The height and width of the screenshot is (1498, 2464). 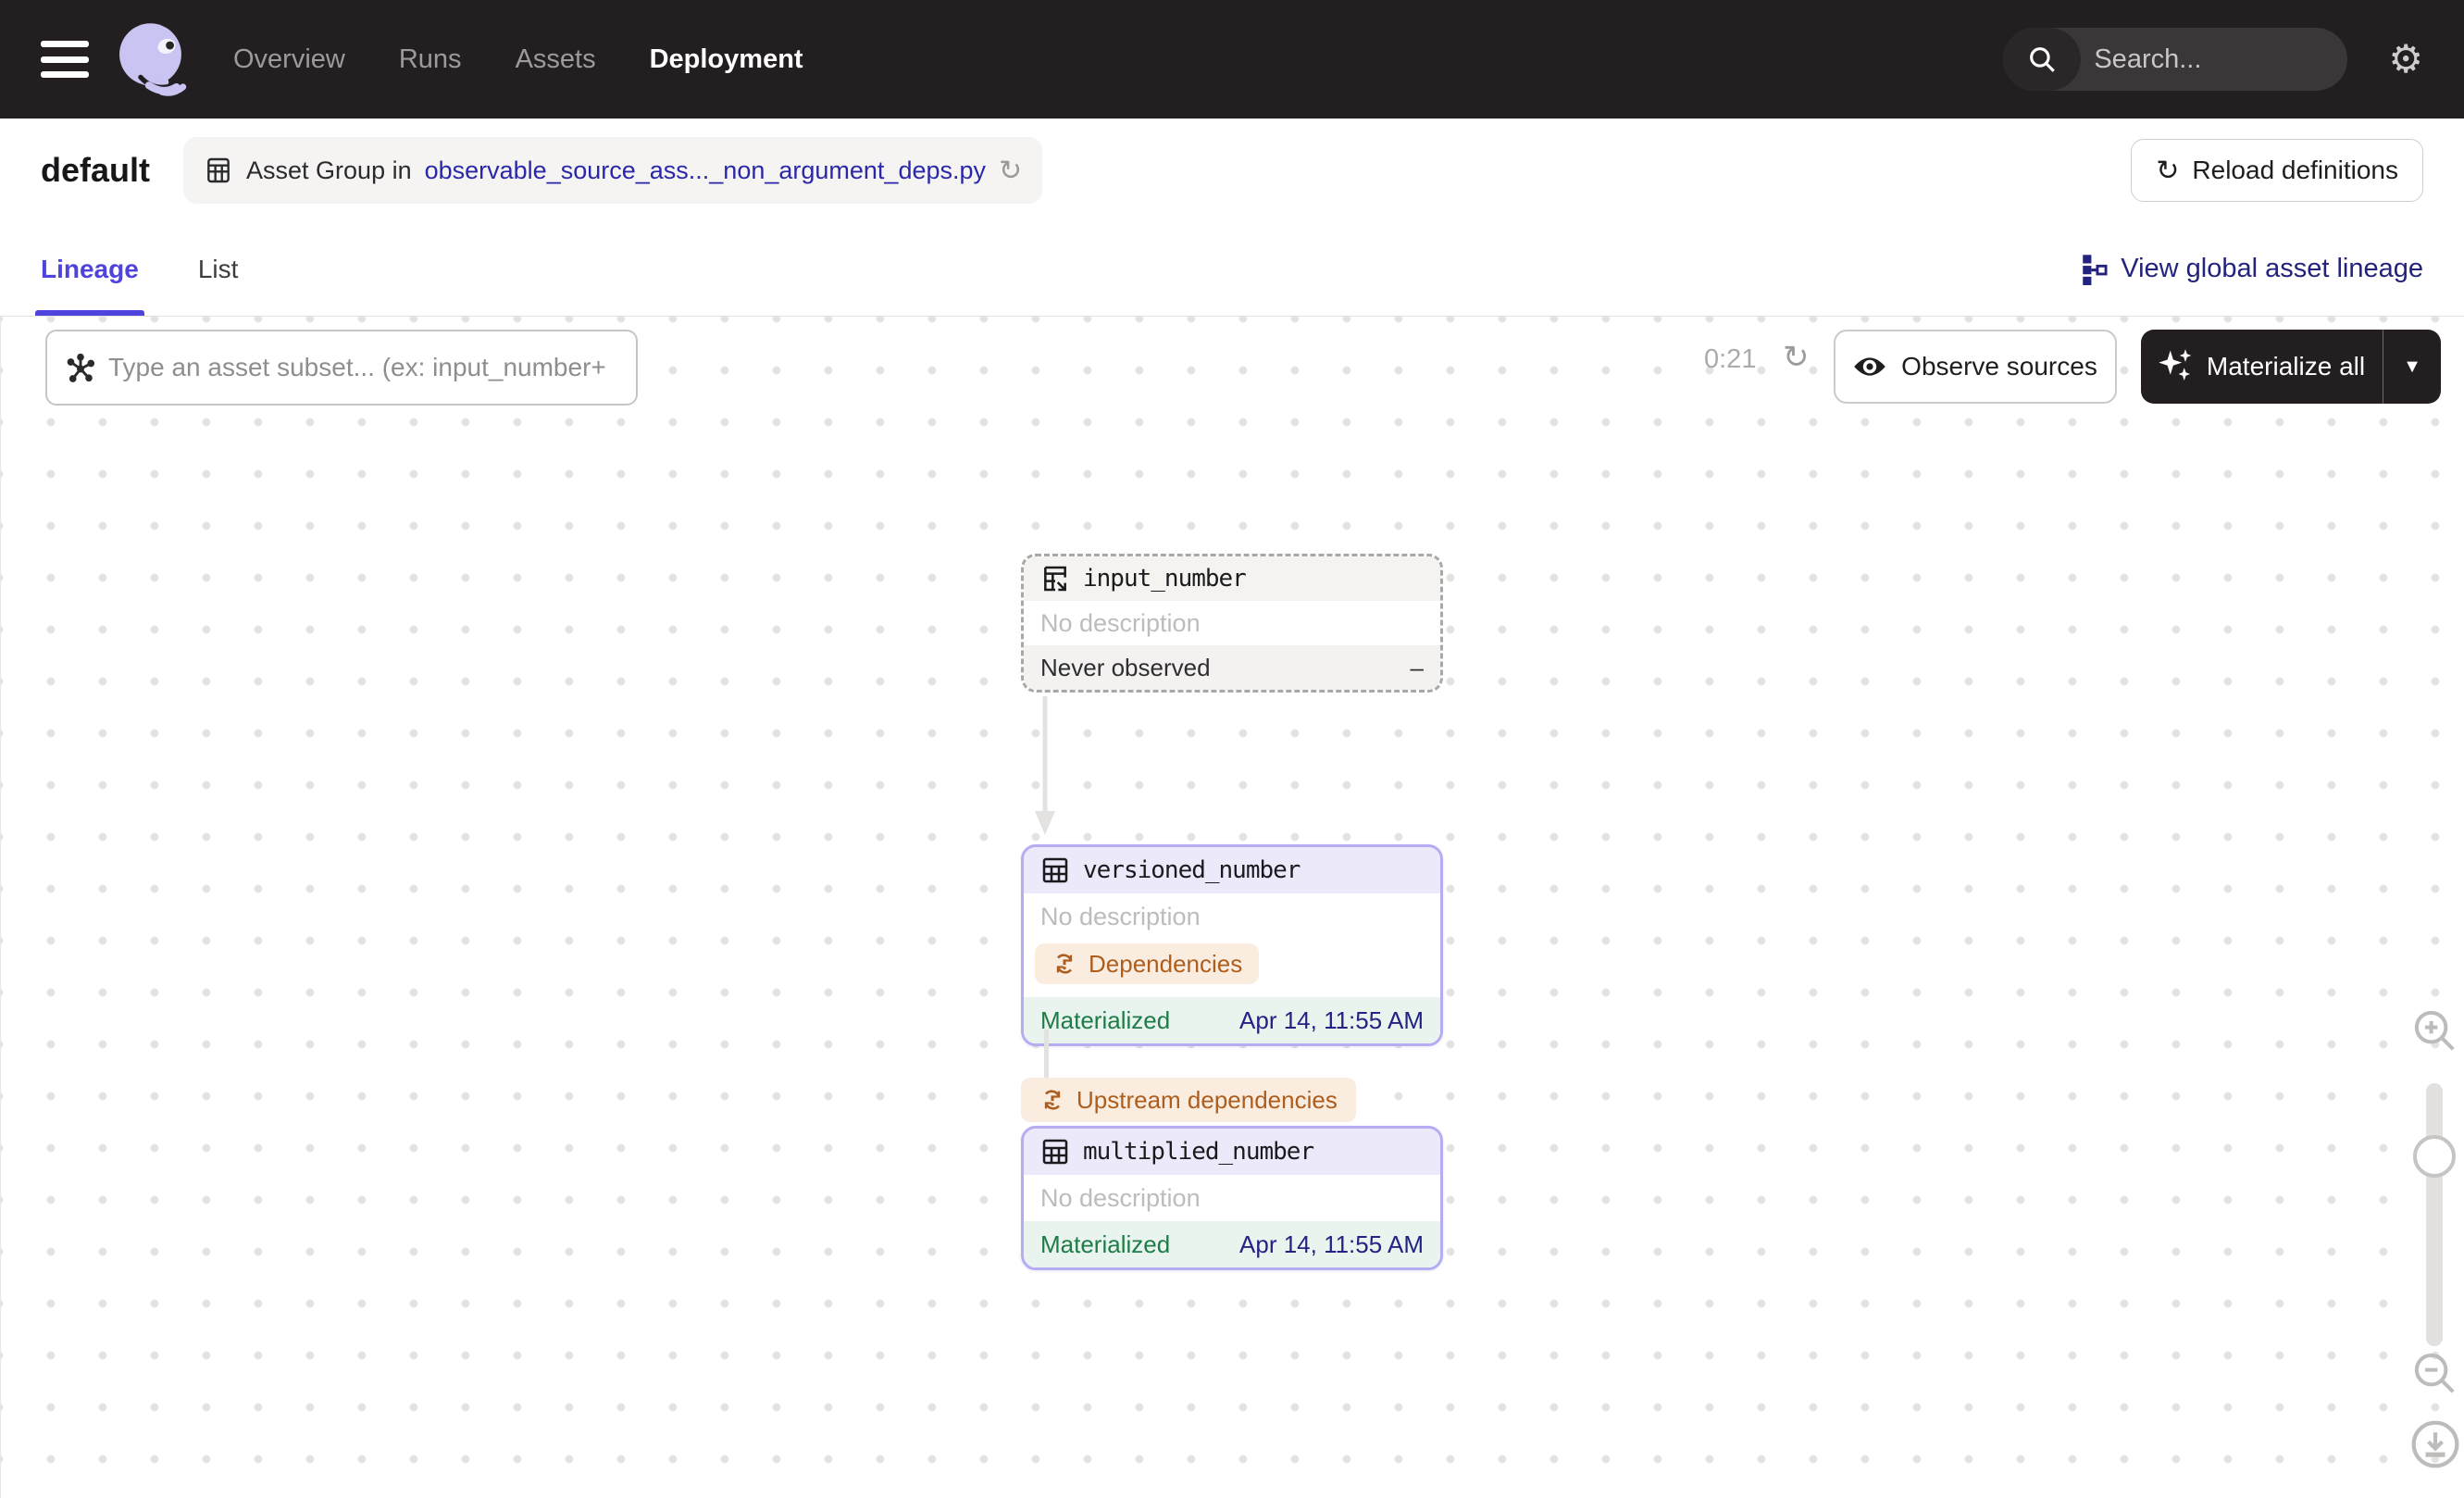 I want to click on observe-sources-button: Observe sources, so click(x=1976, y=367).